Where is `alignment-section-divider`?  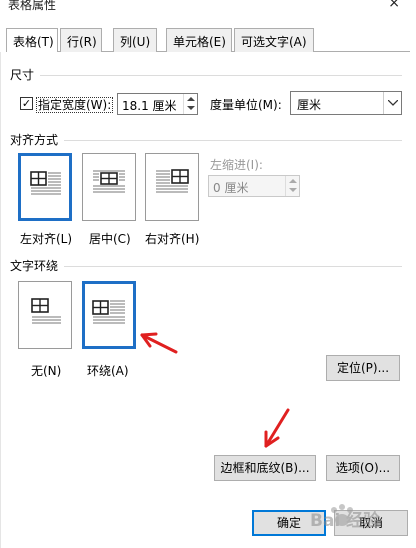 alignment-section-divider is located at coordinates (233, 140).